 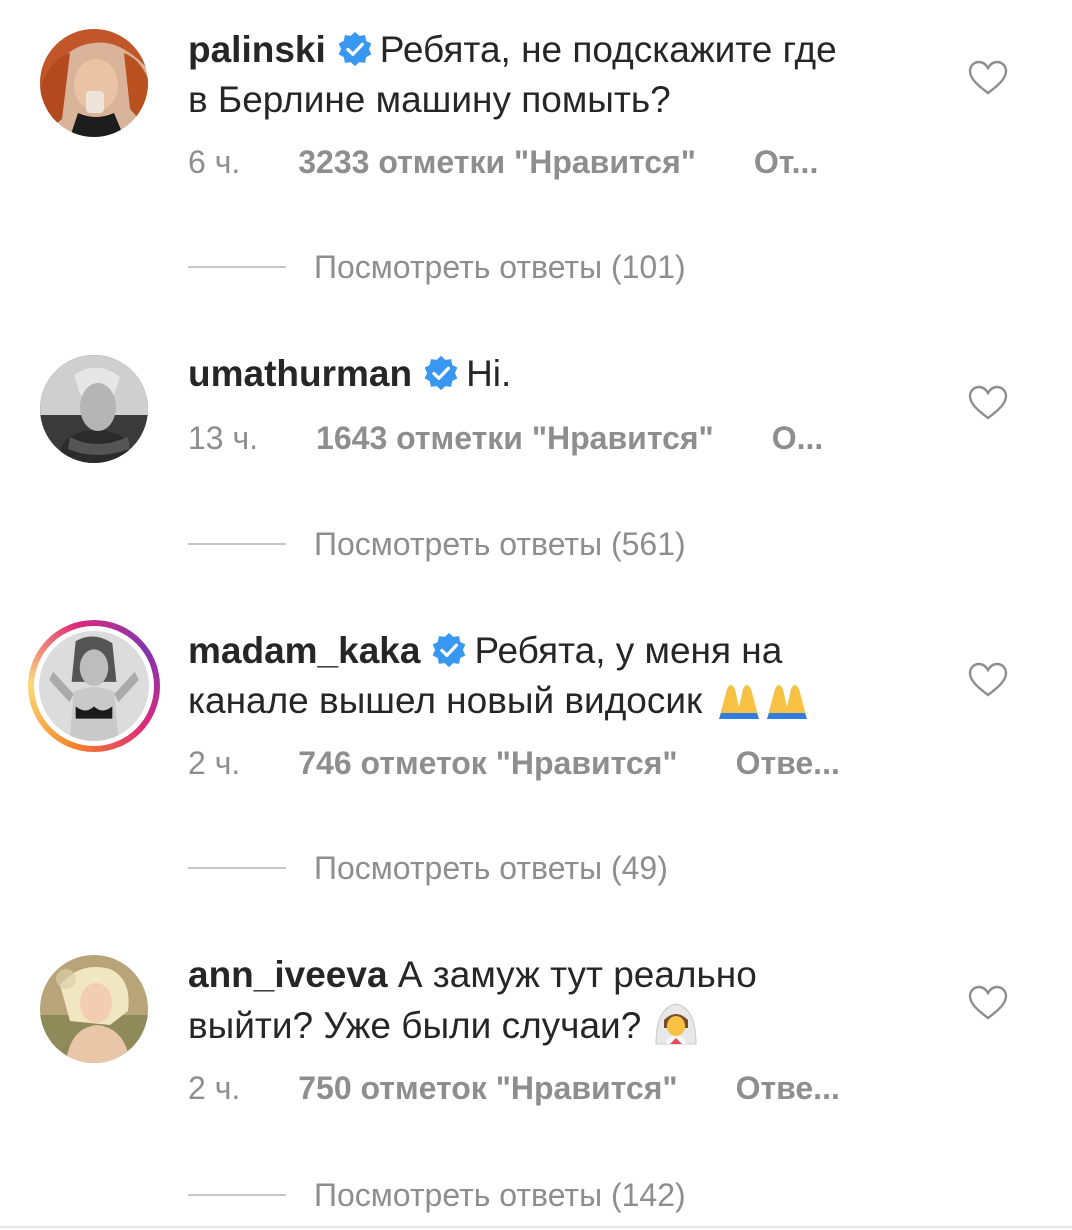 I want to click on avatar-story-ring, so click(x=94, y=686).